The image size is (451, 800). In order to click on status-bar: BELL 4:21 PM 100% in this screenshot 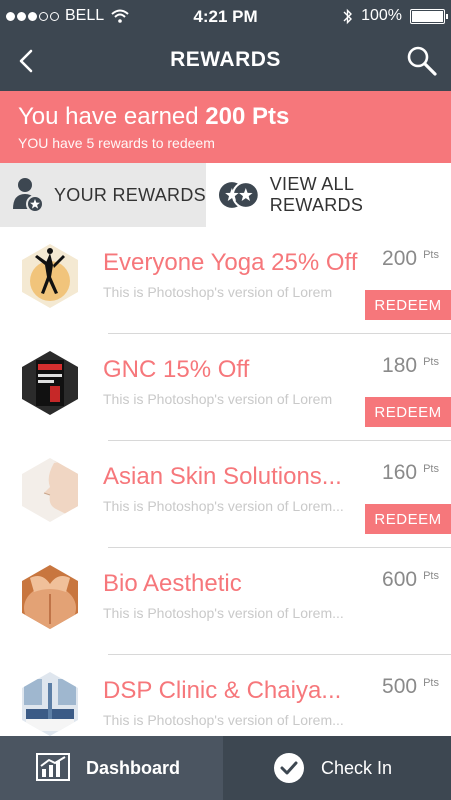, I will do `click(225, 17)`.